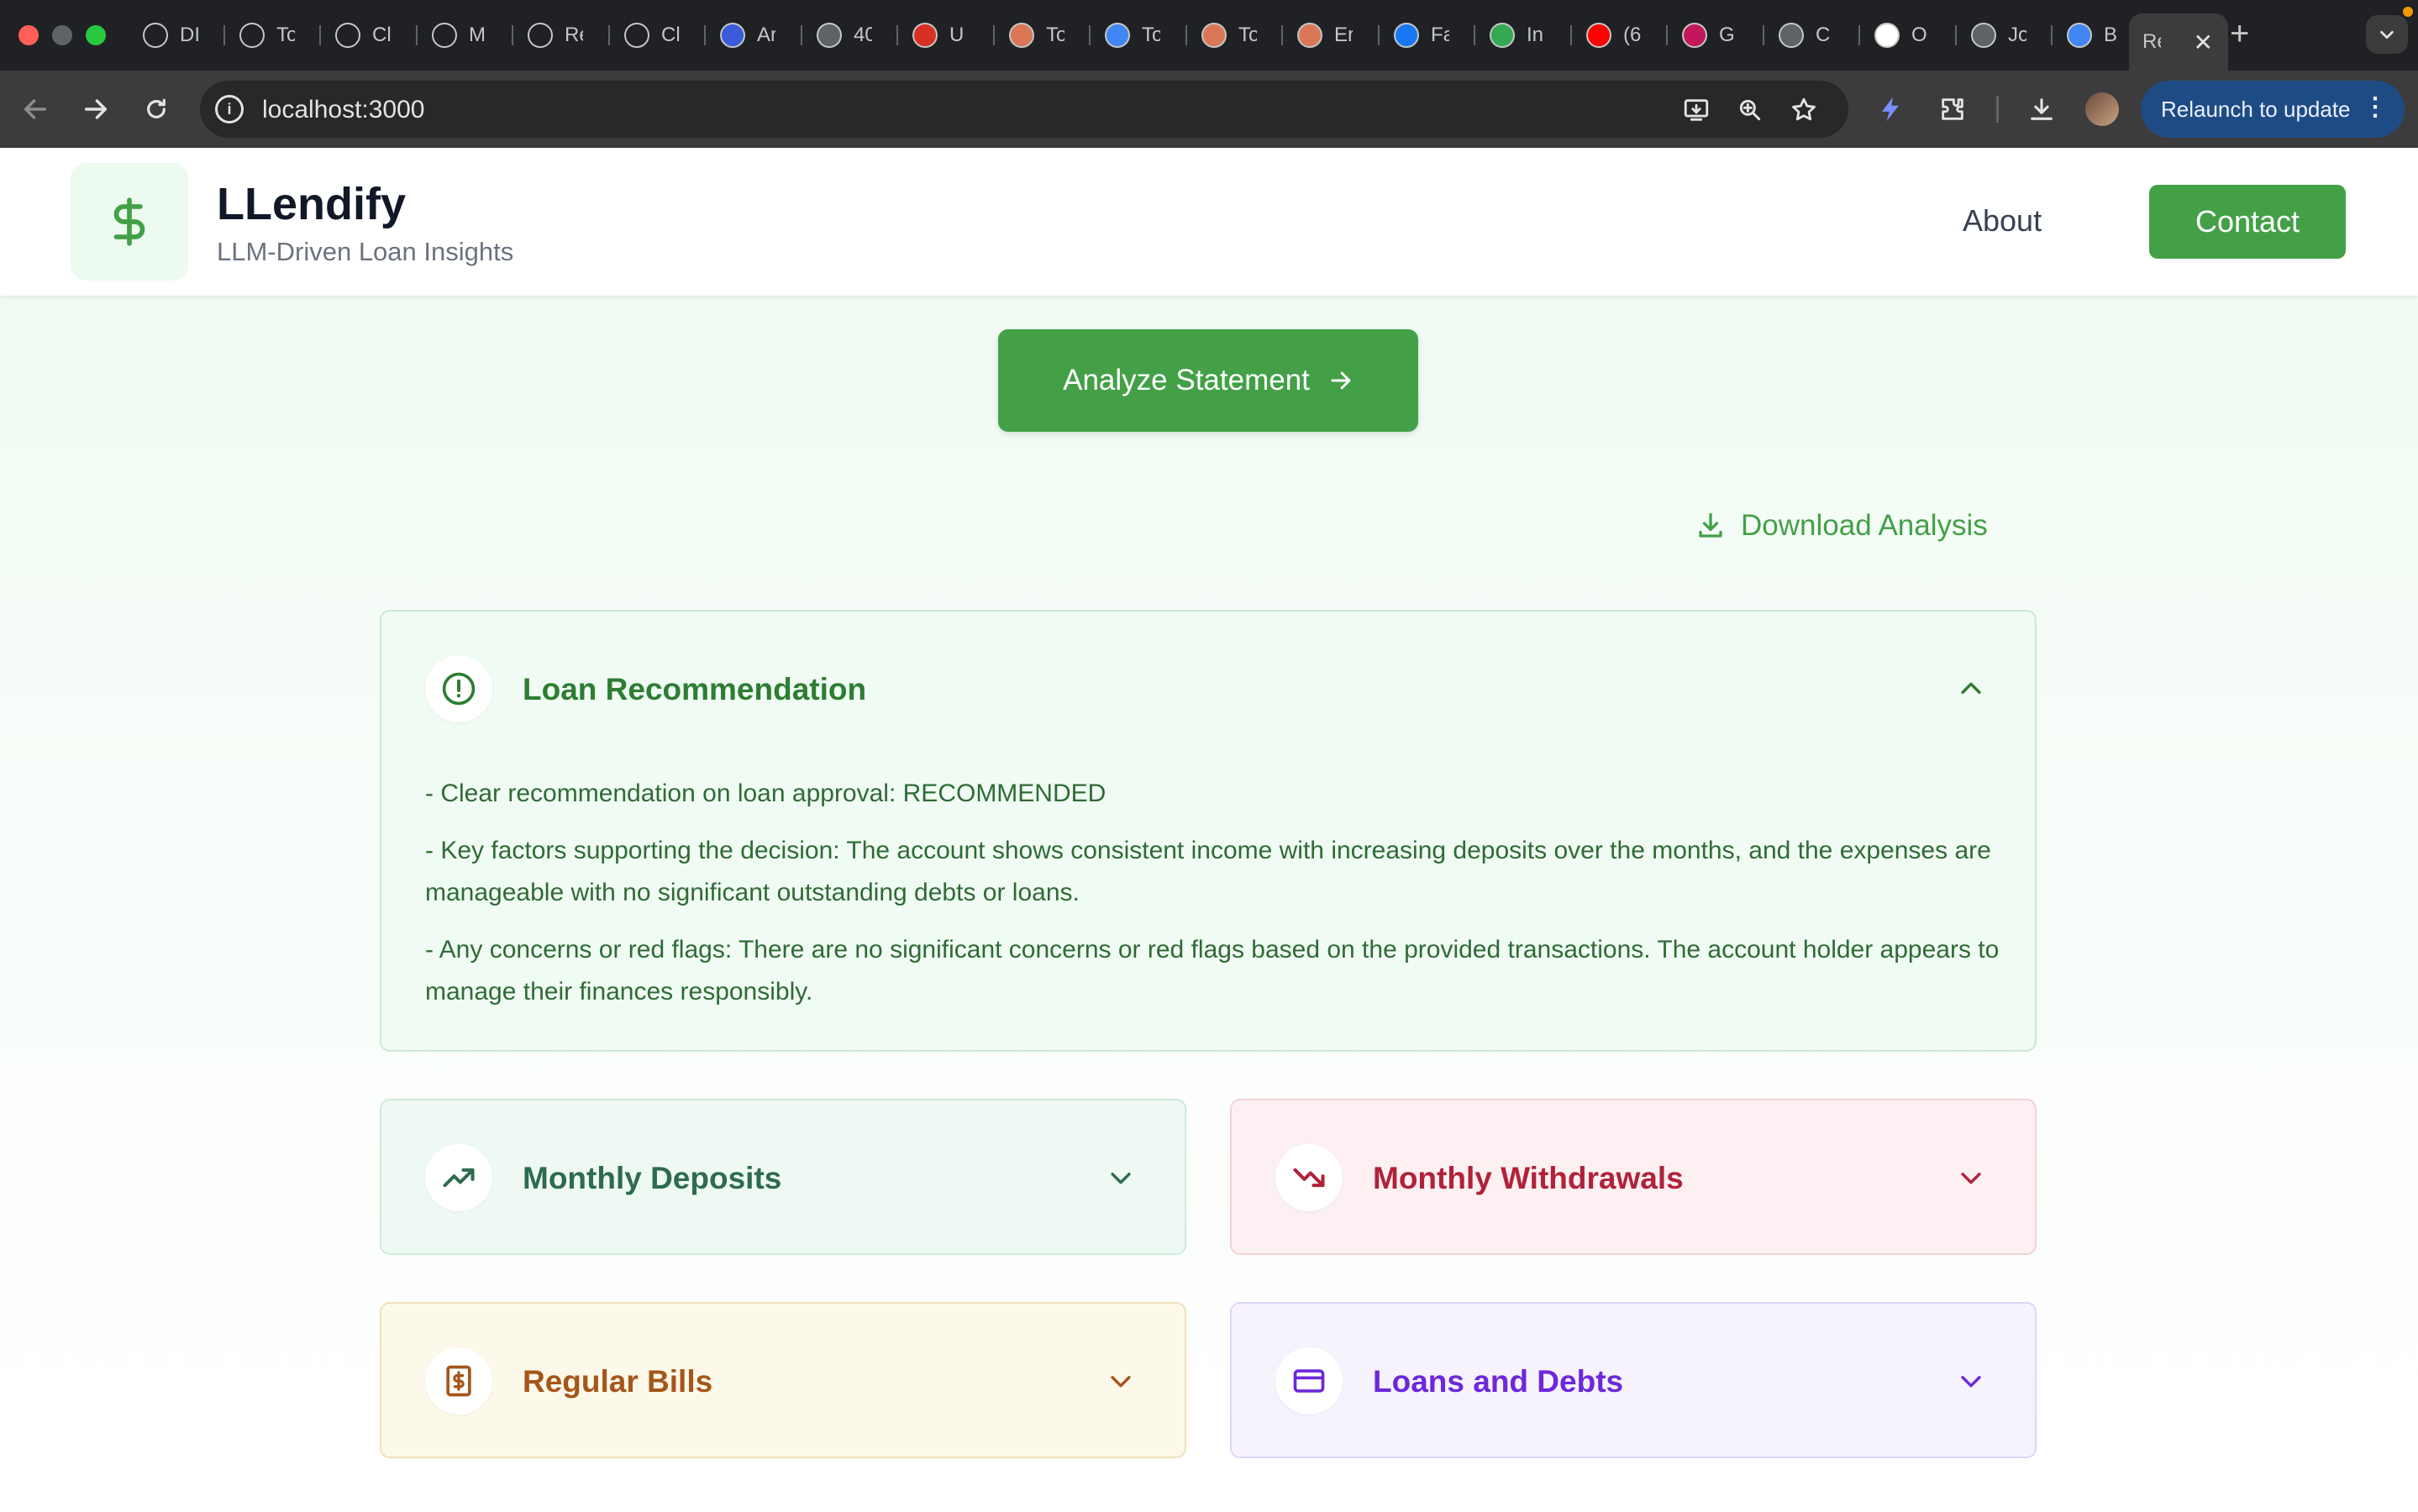 The width and height of the screenshot is (2418, 1512). I want to click on browser-tab: 40, so click(850, 35).